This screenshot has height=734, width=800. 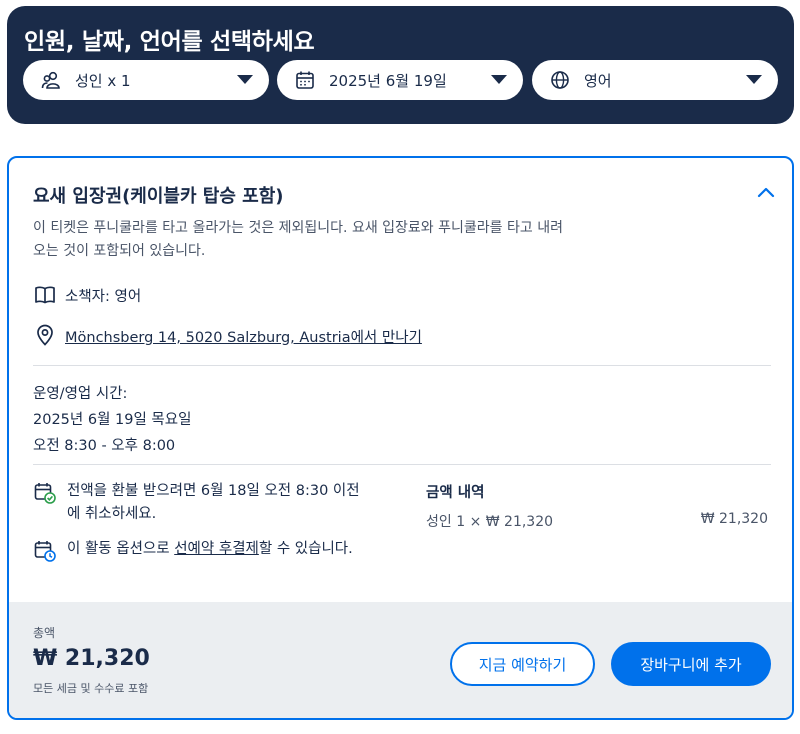 What do you see at coordinates (45, 493) in the screenshot?
I see `calendar-check-icon` at bounding box center [45, 493].